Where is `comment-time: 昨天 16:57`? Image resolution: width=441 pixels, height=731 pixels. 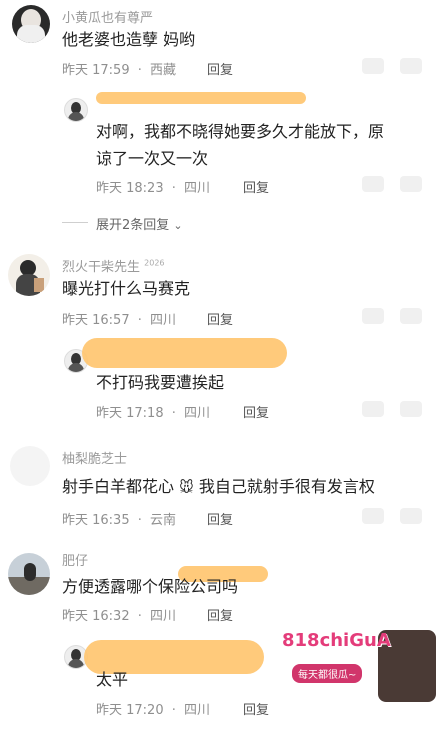 comment-time: 昨天 16:57 is located at coordinates (96, 320).